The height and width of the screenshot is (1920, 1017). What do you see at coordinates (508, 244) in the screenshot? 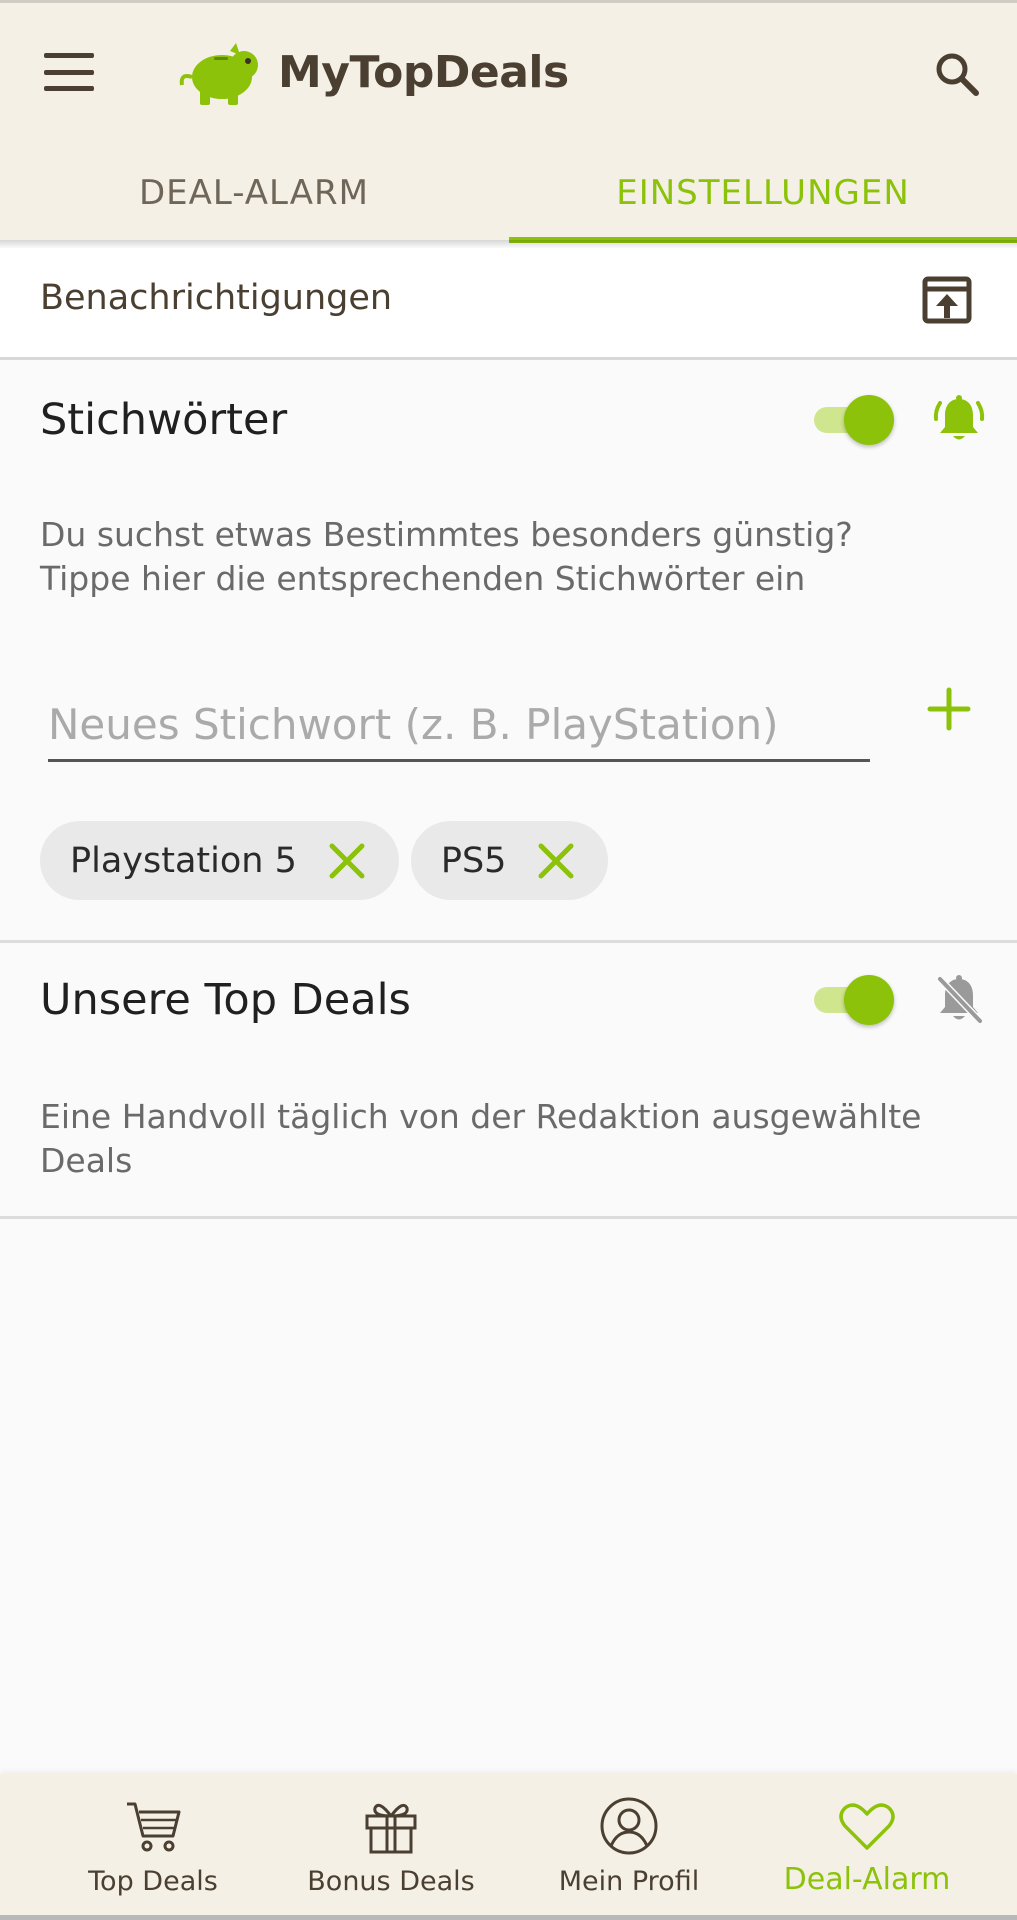
I see `tab-shadow` at bounding box center [508, 244].